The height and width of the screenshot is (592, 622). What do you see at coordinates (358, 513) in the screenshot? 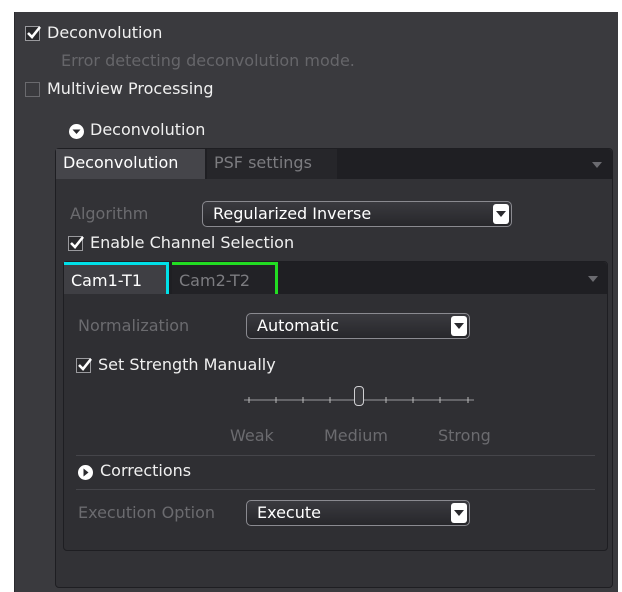
I see `execution-option-select: Execute` at bounding box center [358, 513].